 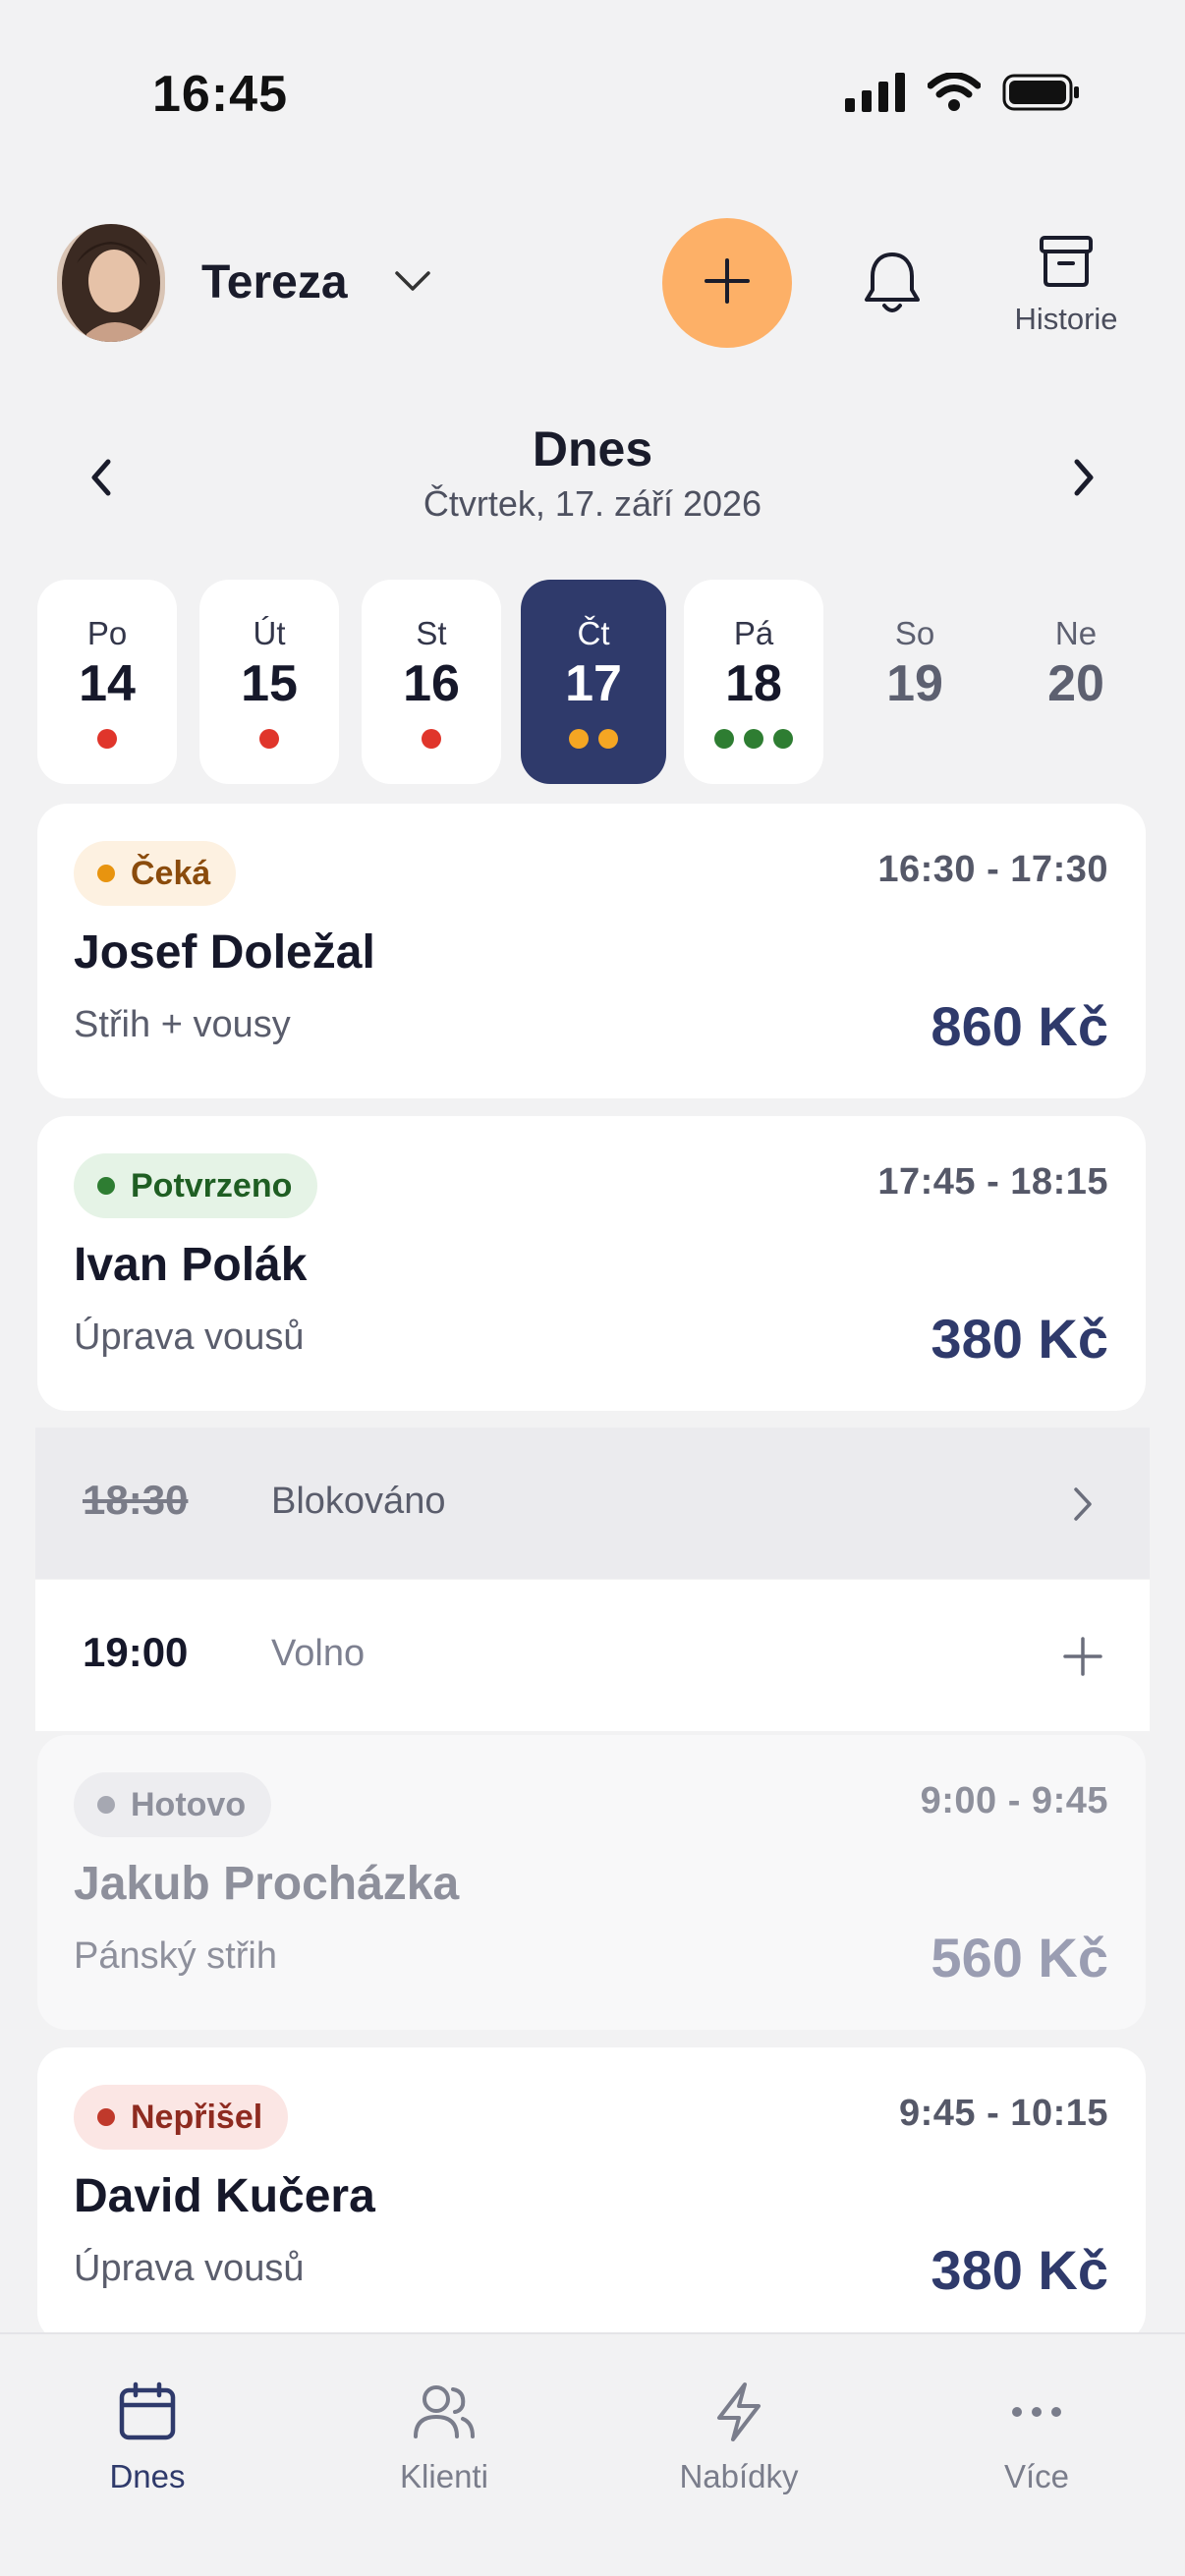 What do you see at coordinates (592, 285) in the screenshot?
I see `header: Tereza Historie` at bounding box center [592, 285].